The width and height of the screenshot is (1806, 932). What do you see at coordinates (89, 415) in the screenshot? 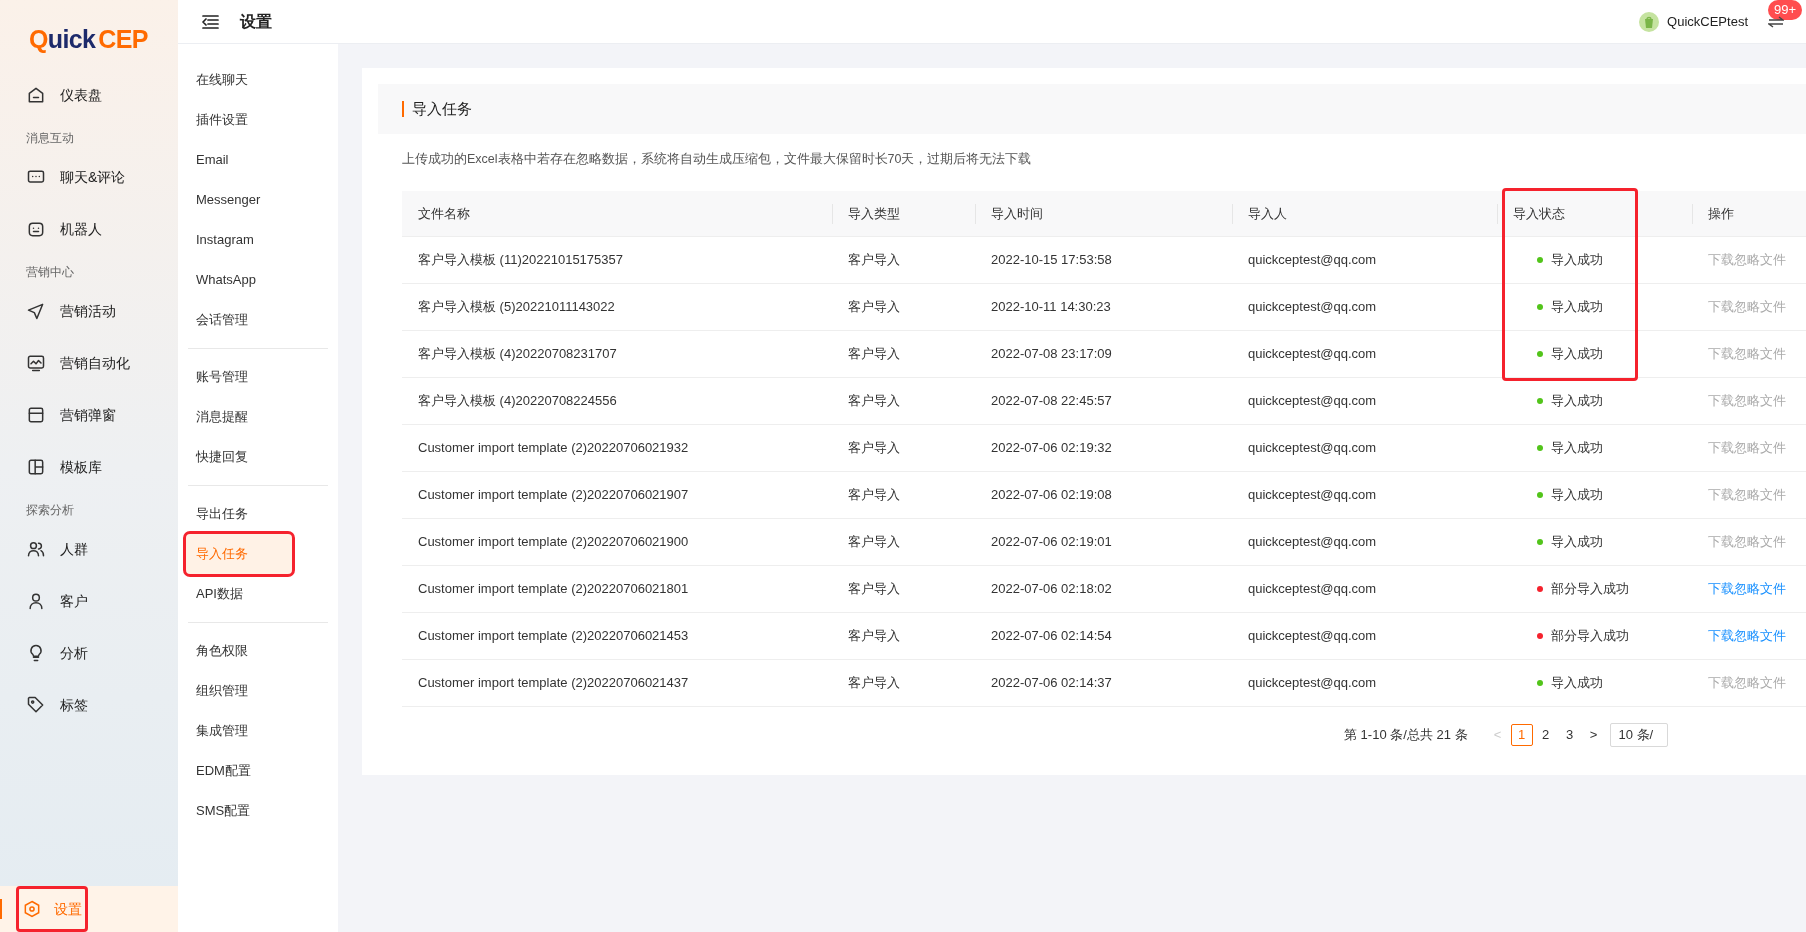
I see `nav-item: 营销弹窗` at bounding box center [89, 415].